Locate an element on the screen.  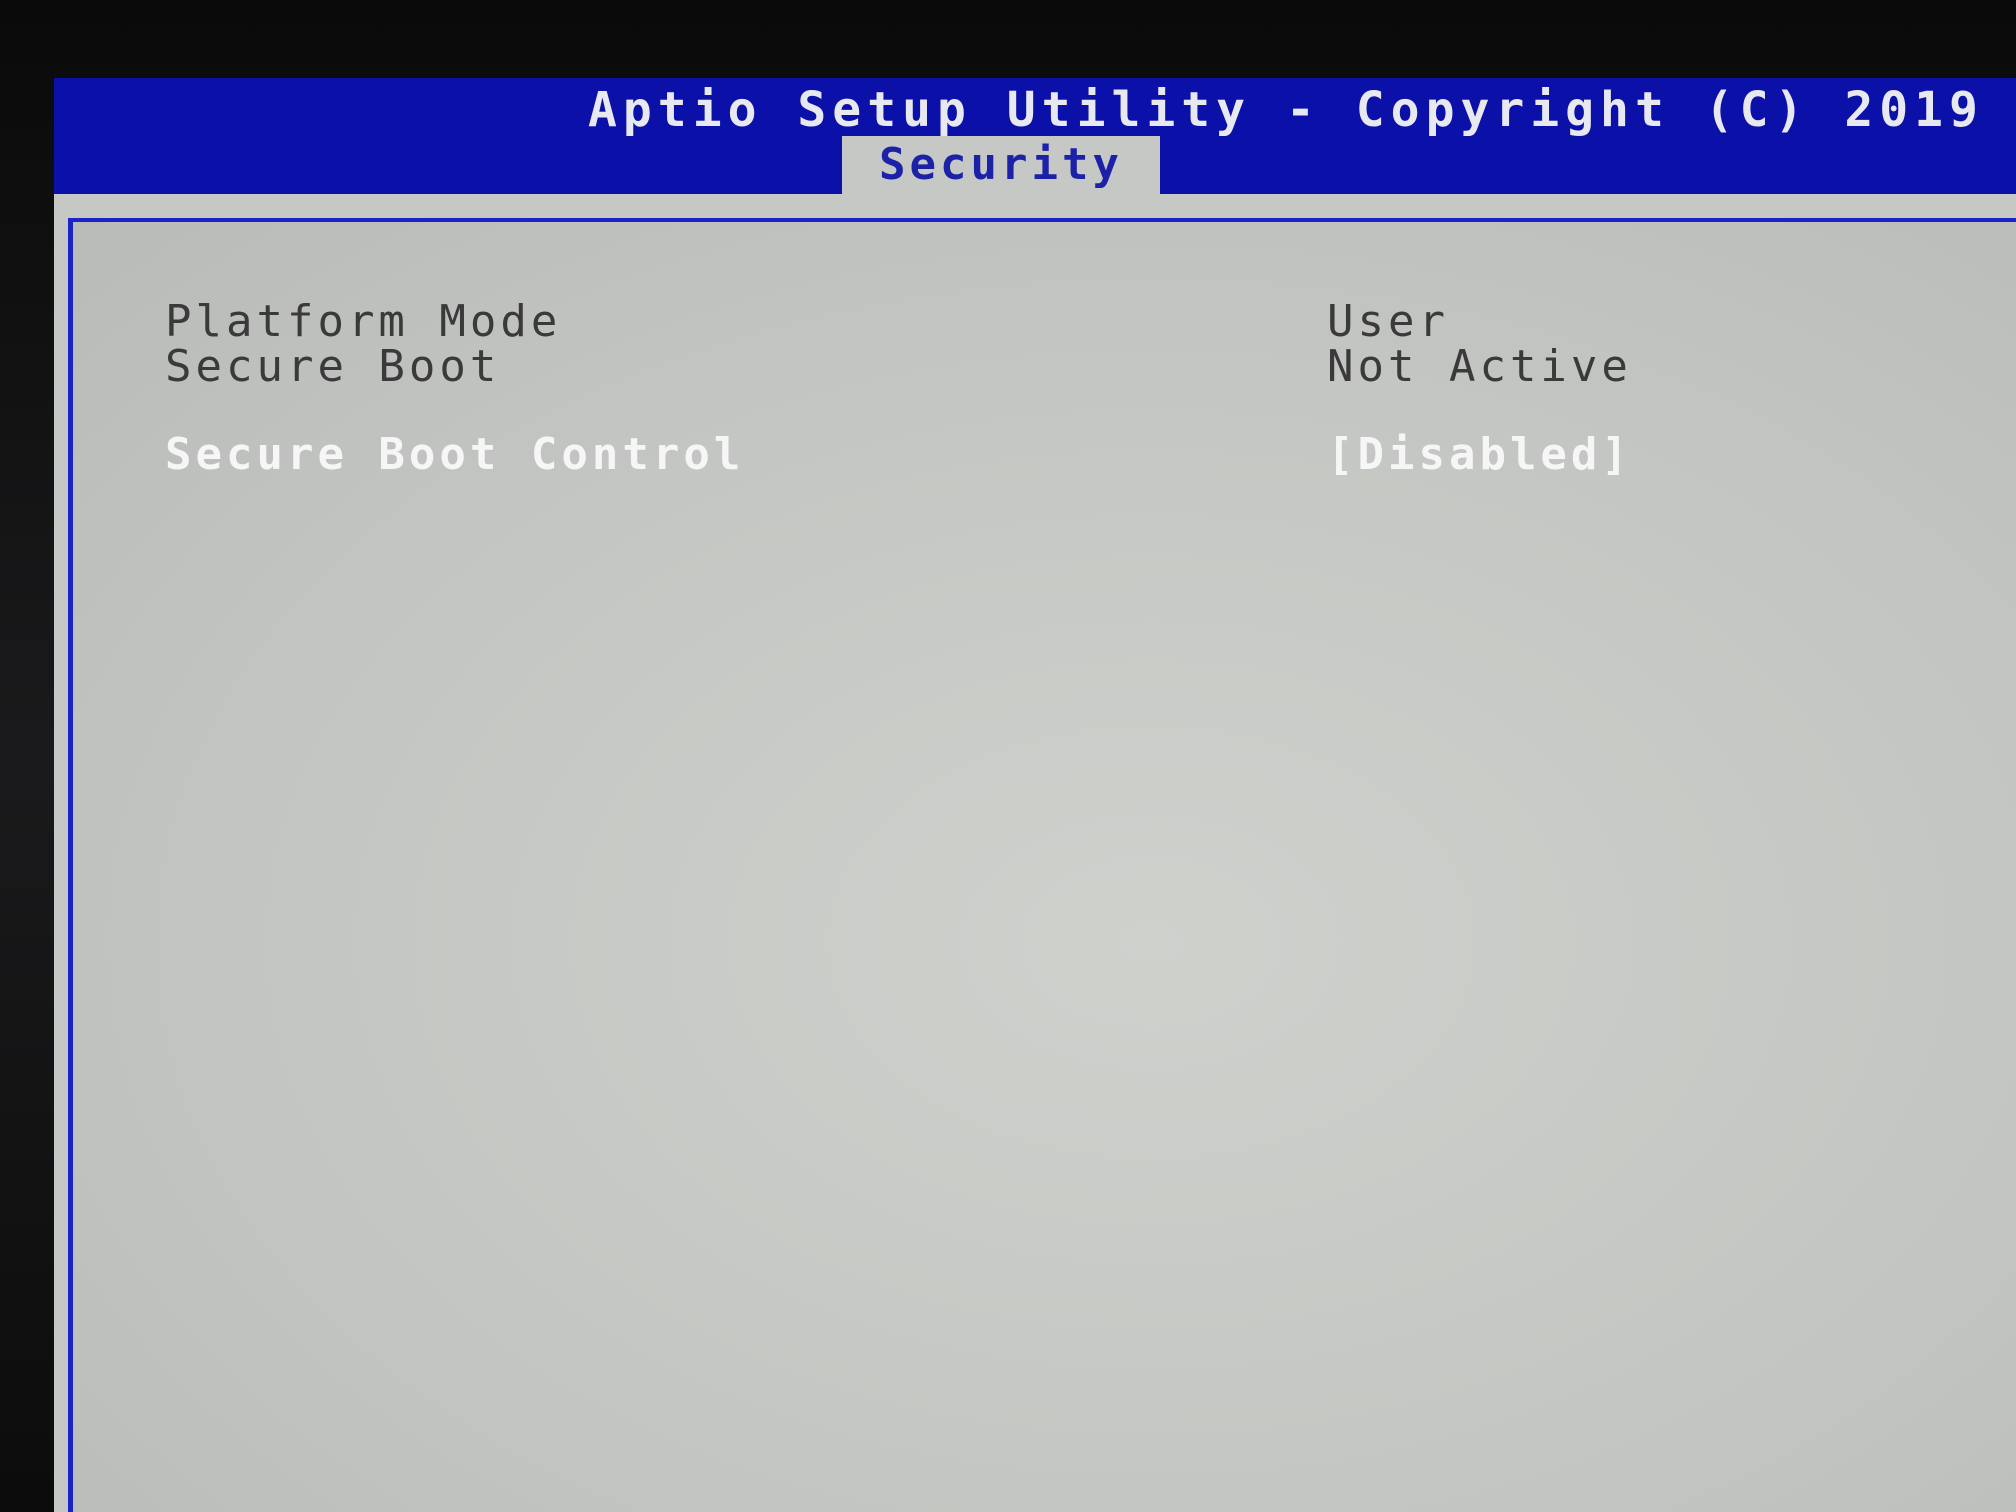
secure-boot-value: Not Active is located at coordinates (1479, 366).